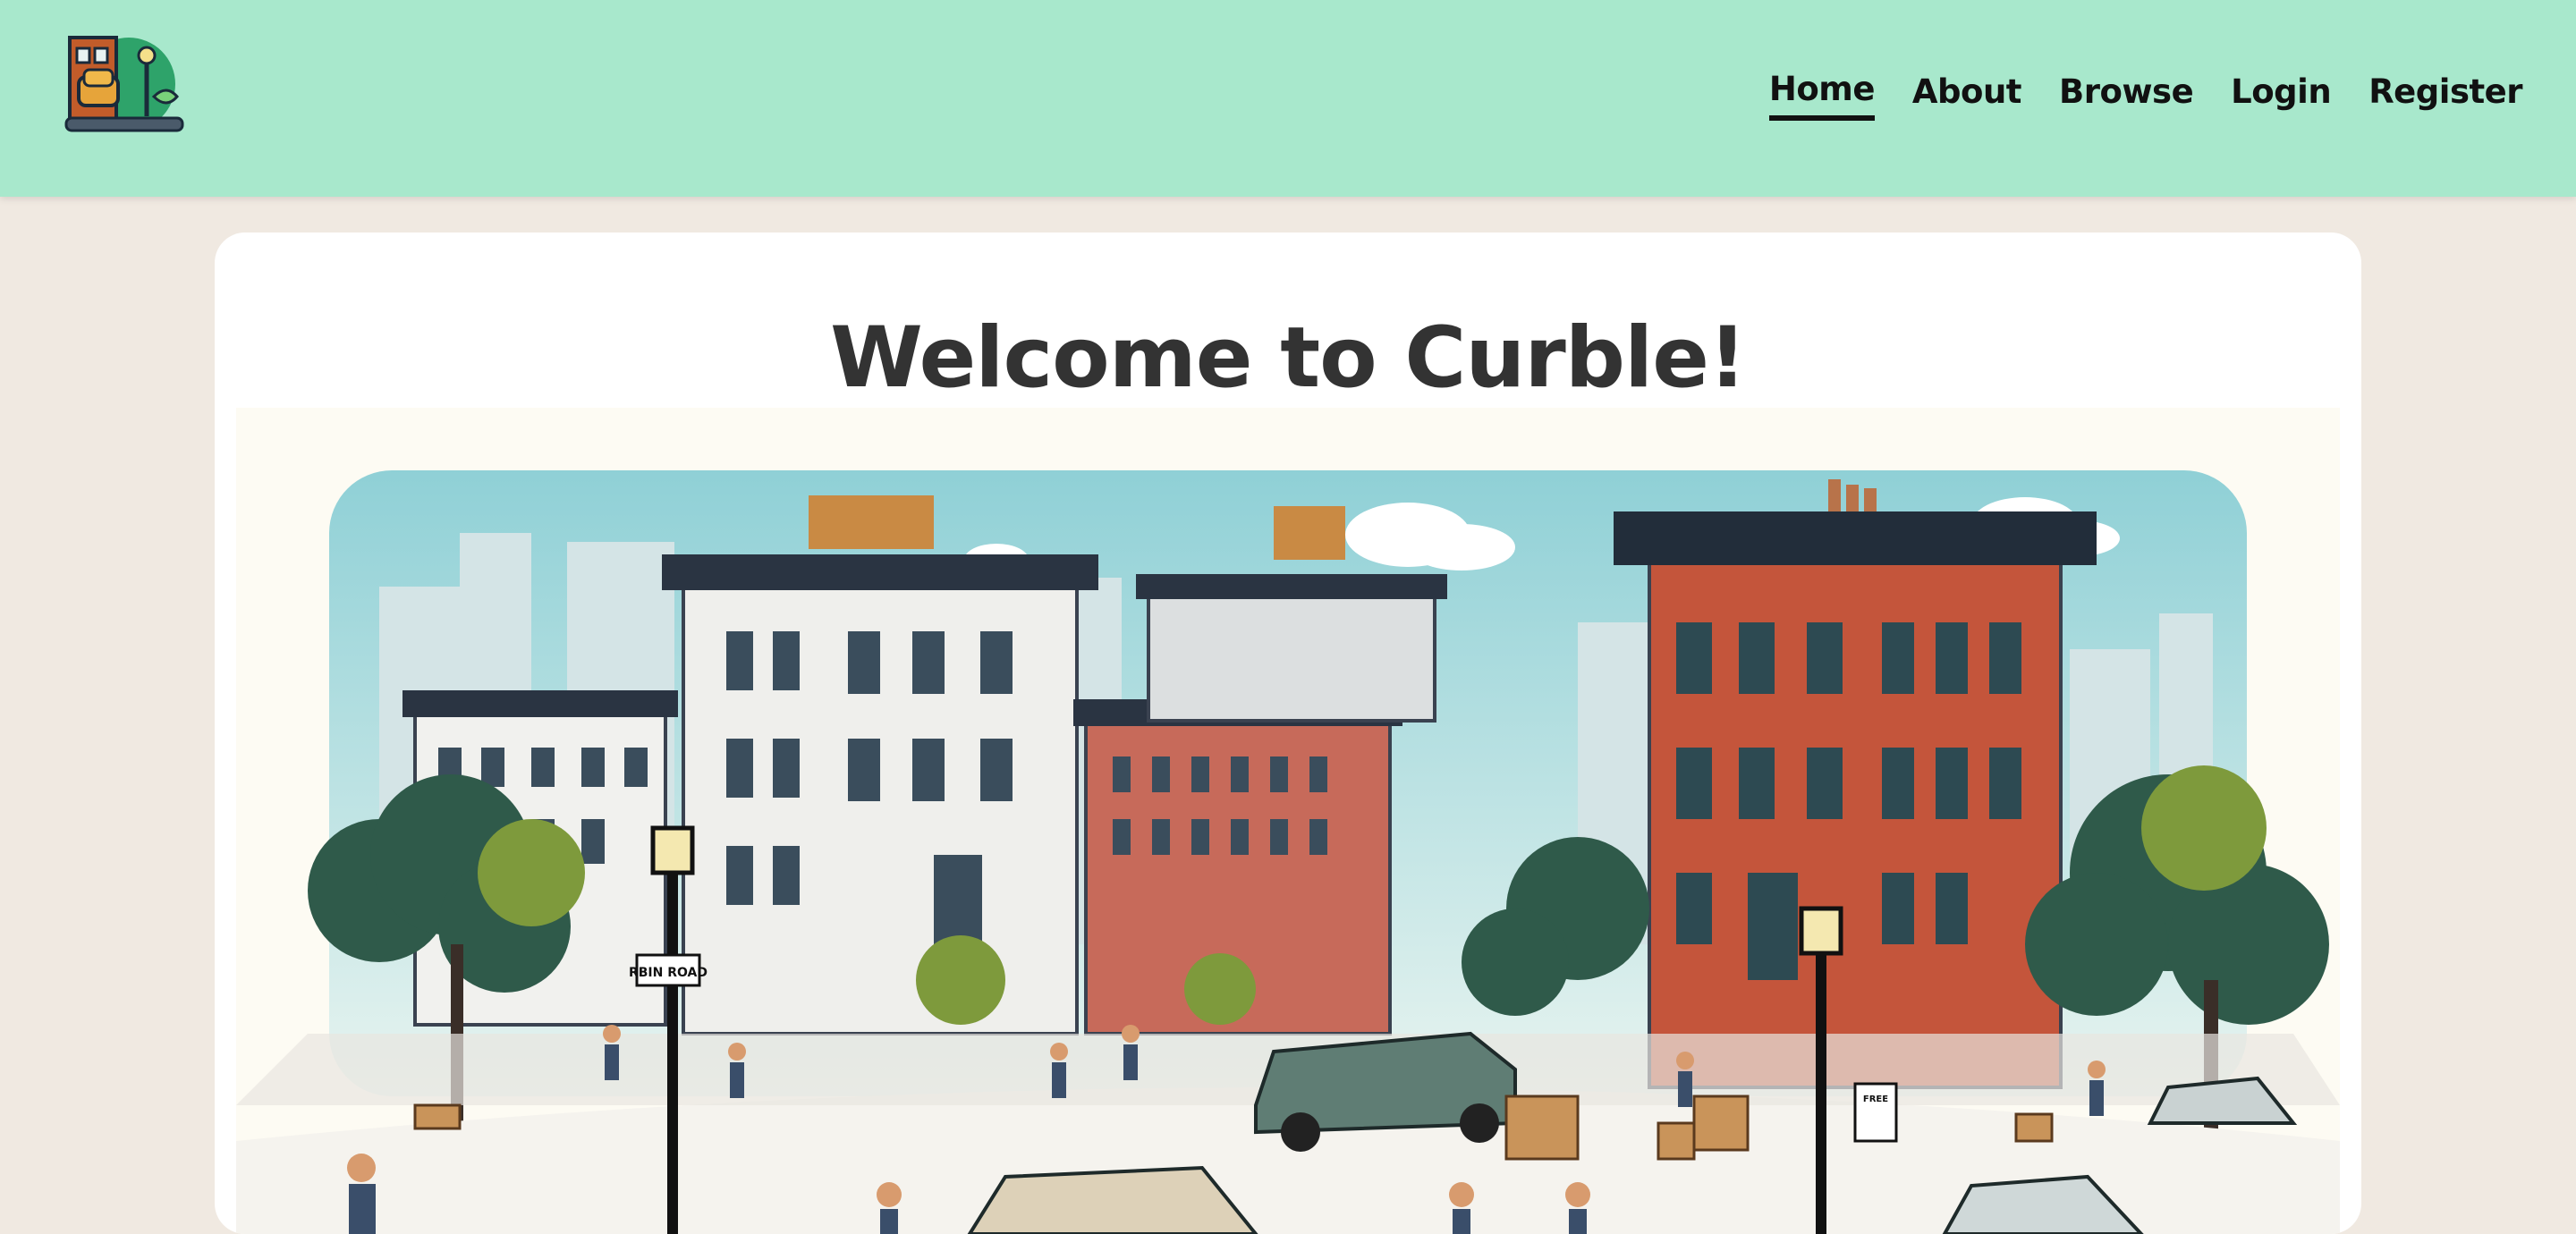  I want to click on nav-register-link: Register, so click(2445, 95).